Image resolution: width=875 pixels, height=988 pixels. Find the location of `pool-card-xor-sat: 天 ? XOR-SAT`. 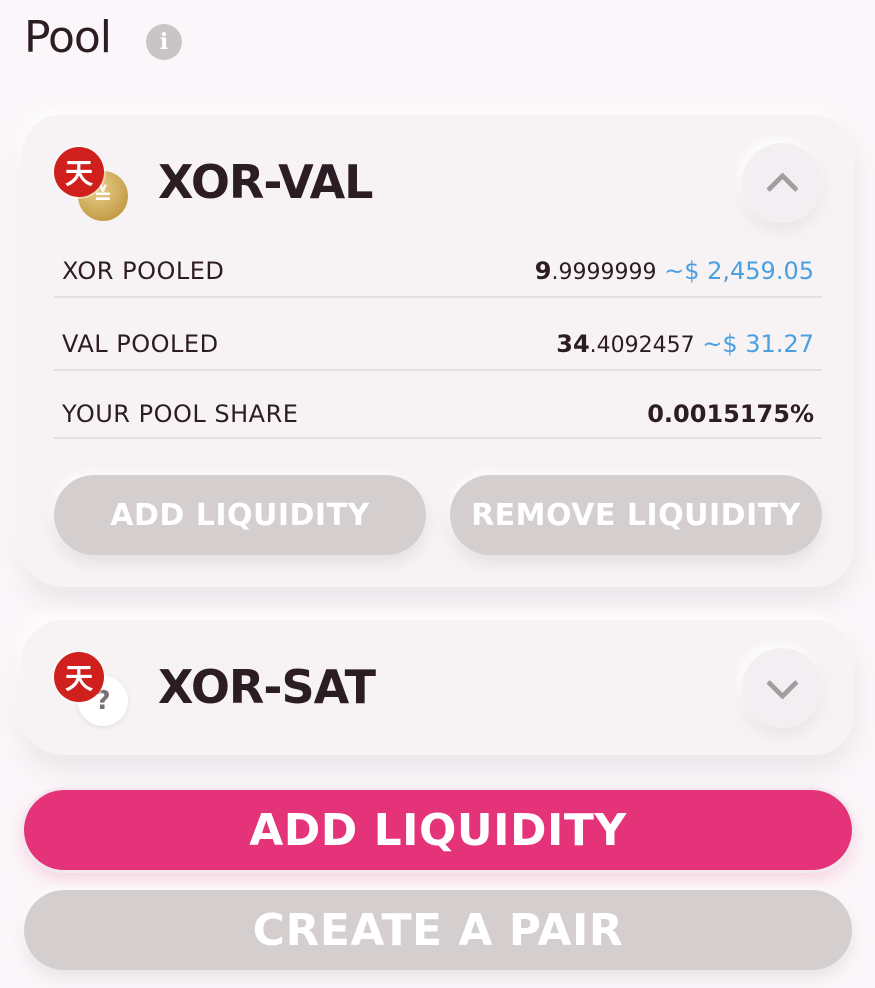

pool-card-xor-sat: 天 ? XOR-SAT is located at coordinates (438, 687).